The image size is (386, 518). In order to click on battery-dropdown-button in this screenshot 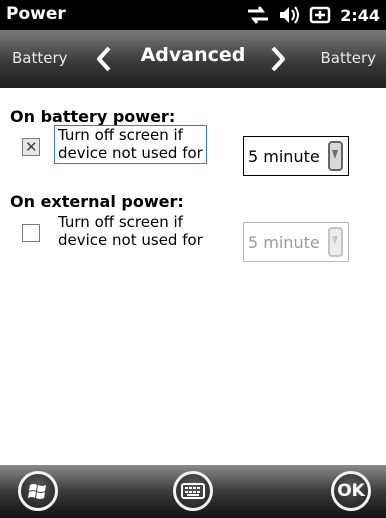, I will do `click(335, 156)`.